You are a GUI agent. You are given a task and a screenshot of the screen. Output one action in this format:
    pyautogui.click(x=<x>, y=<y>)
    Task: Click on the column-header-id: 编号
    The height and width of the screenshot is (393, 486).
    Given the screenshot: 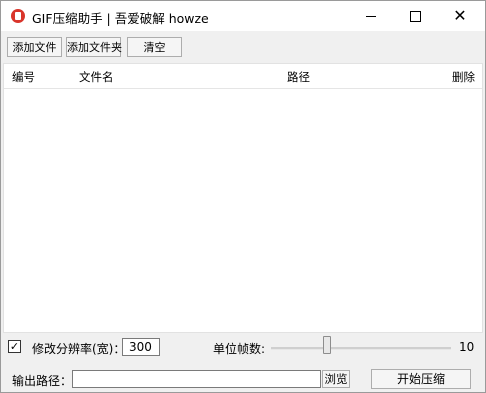 What is the action you would take?
    pyautogui.click(x=23, y=77)
    